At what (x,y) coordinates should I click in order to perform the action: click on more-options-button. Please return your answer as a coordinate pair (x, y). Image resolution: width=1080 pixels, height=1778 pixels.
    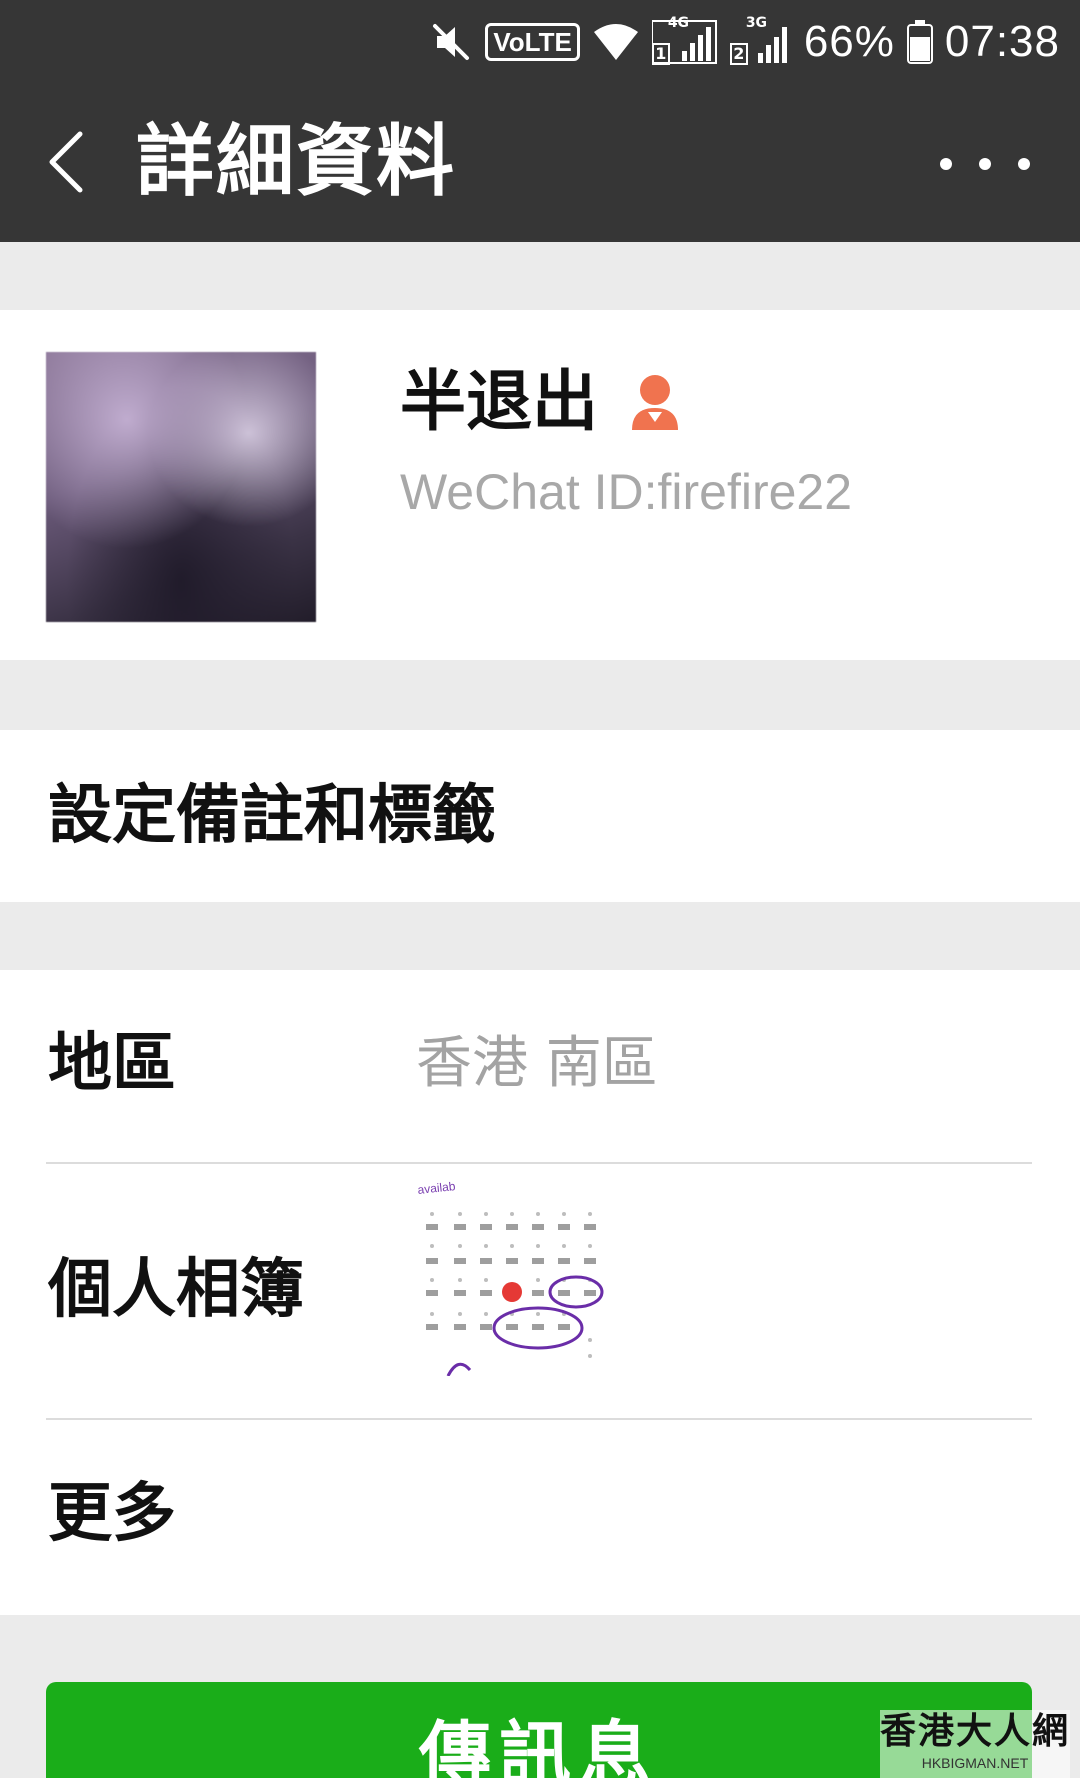
    Looking at the image, I should click on (985, 164).